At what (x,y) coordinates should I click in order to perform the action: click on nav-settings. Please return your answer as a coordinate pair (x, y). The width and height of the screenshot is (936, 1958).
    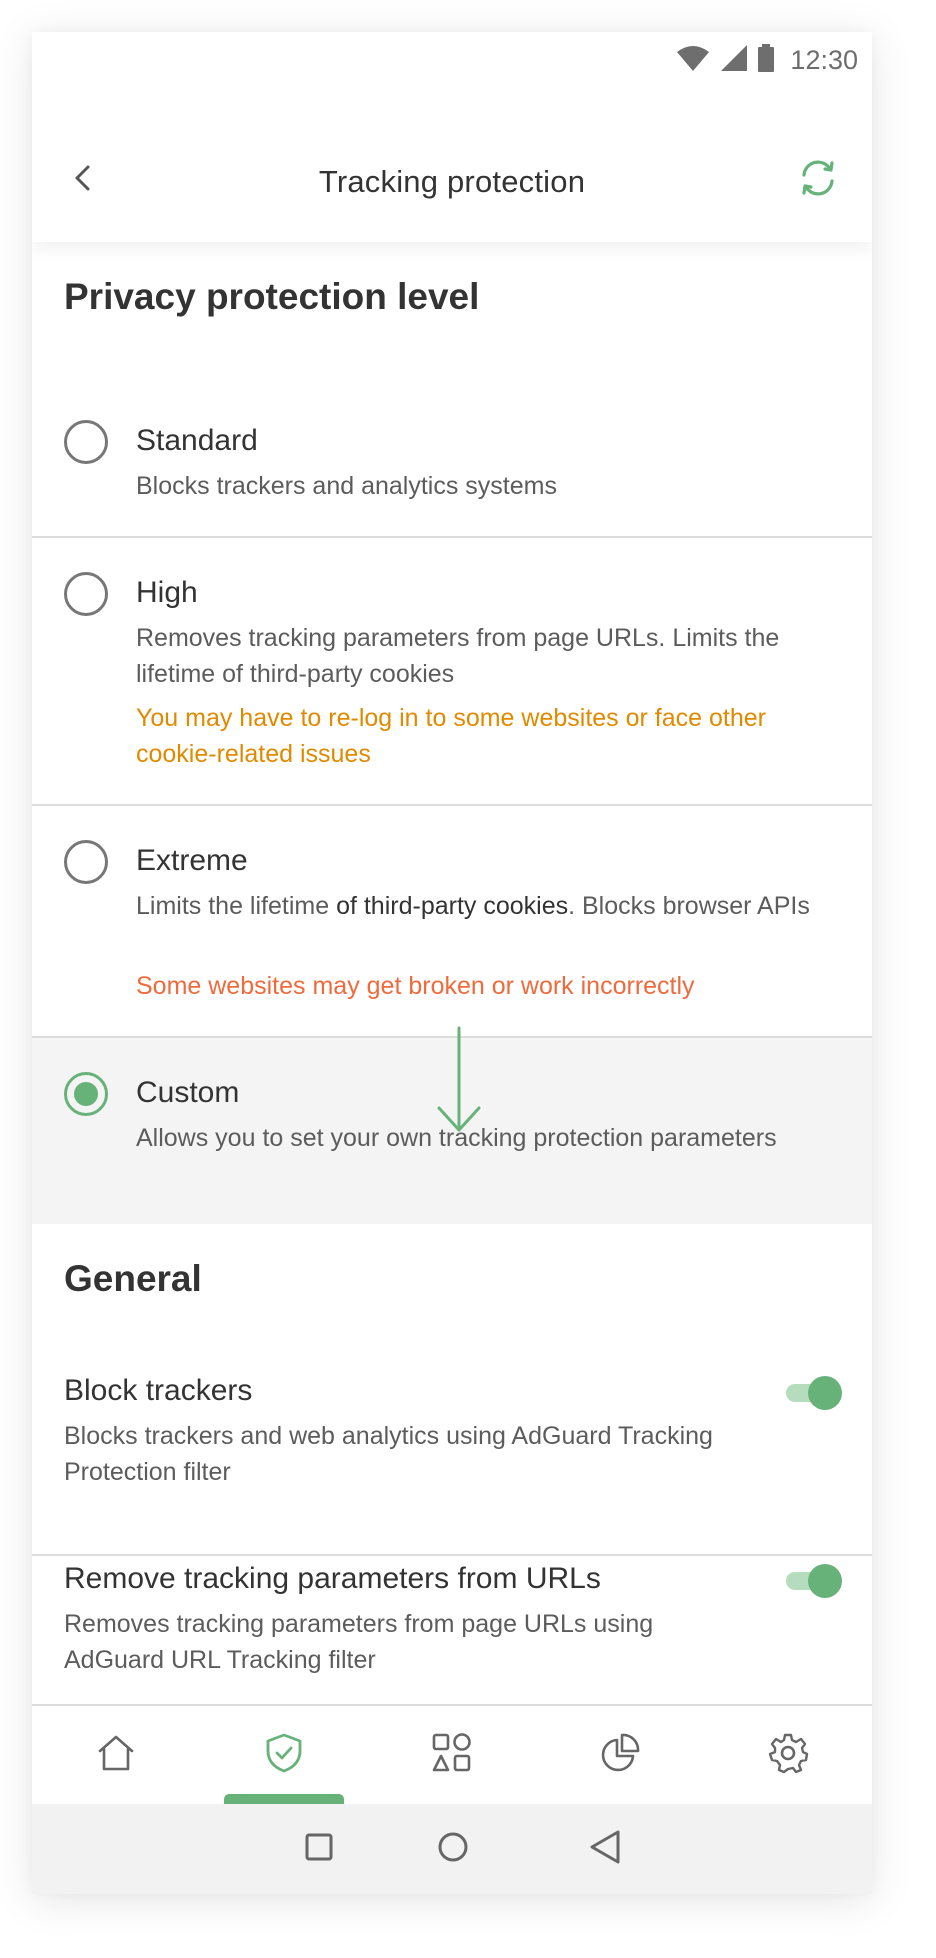
    Looking at the image, I should click on (788, 1755).